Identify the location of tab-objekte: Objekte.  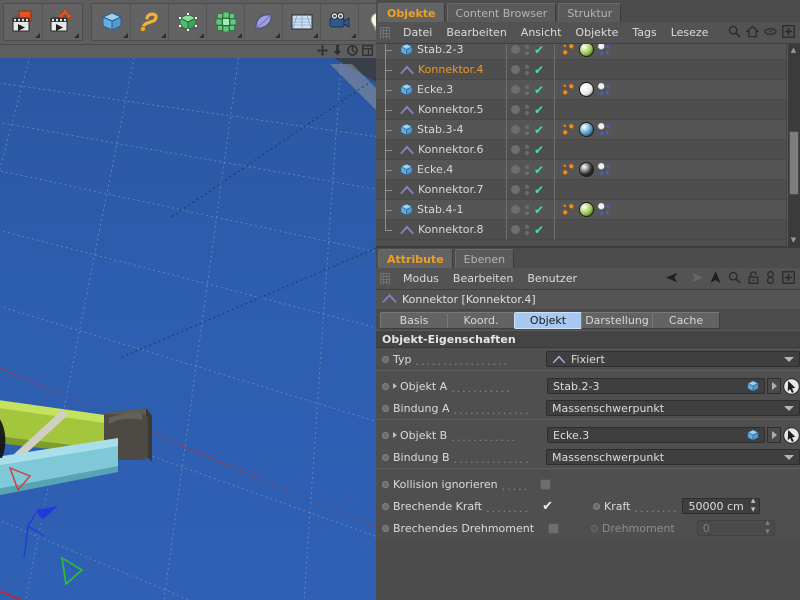
(411, 12).